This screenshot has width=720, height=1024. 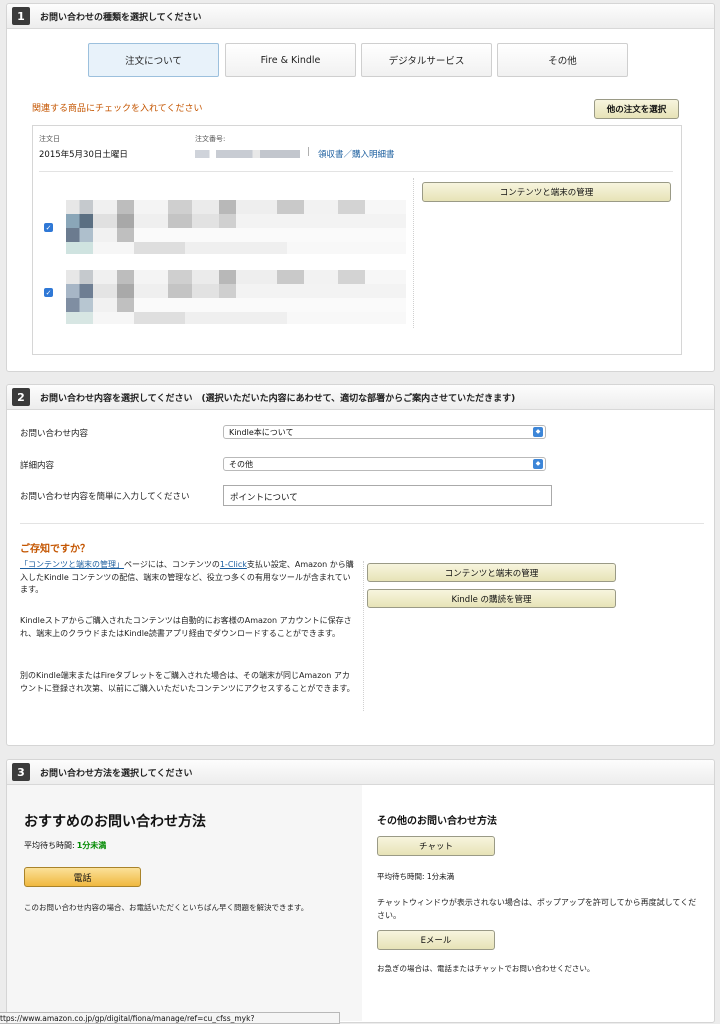 I want to click on inquiry-text-input: ポイントについて, so click(x=387, y=495).